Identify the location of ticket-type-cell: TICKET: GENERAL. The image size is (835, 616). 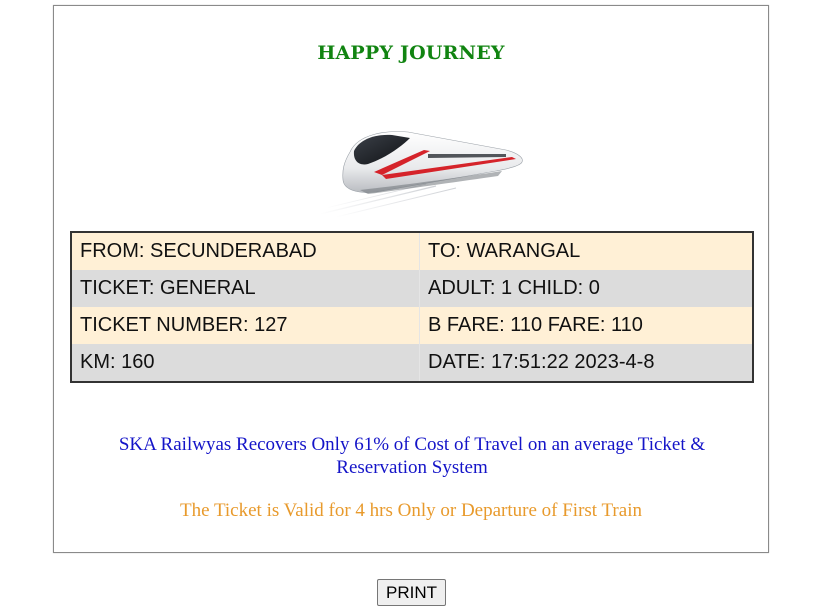
(245, 288).